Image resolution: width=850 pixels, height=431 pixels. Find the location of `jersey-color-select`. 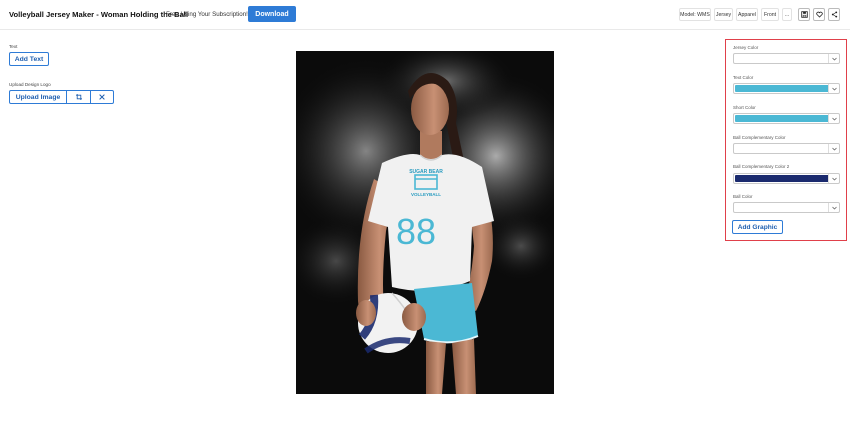

jersey-color-select is located at coordinates (786, 58).